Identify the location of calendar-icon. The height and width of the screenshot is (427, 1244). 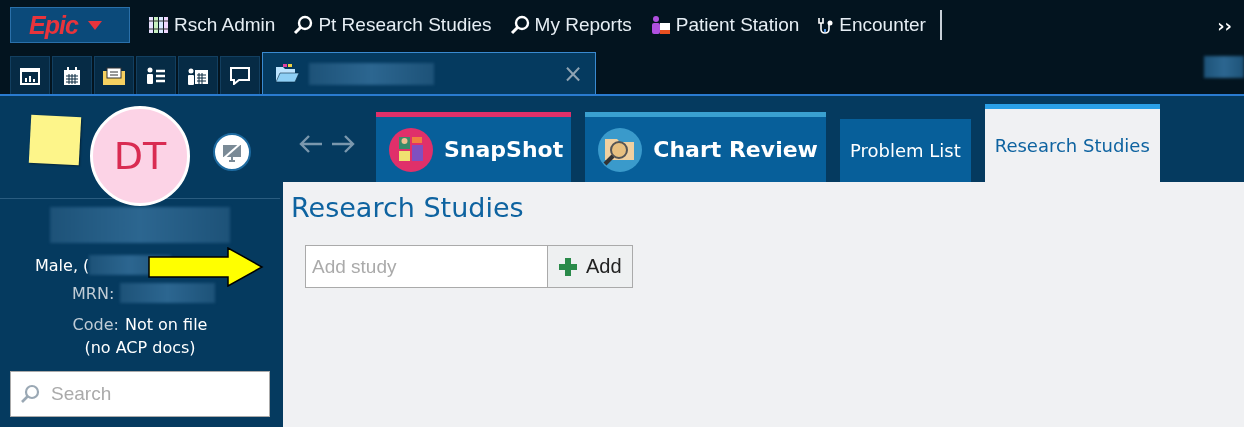
(72, 75).